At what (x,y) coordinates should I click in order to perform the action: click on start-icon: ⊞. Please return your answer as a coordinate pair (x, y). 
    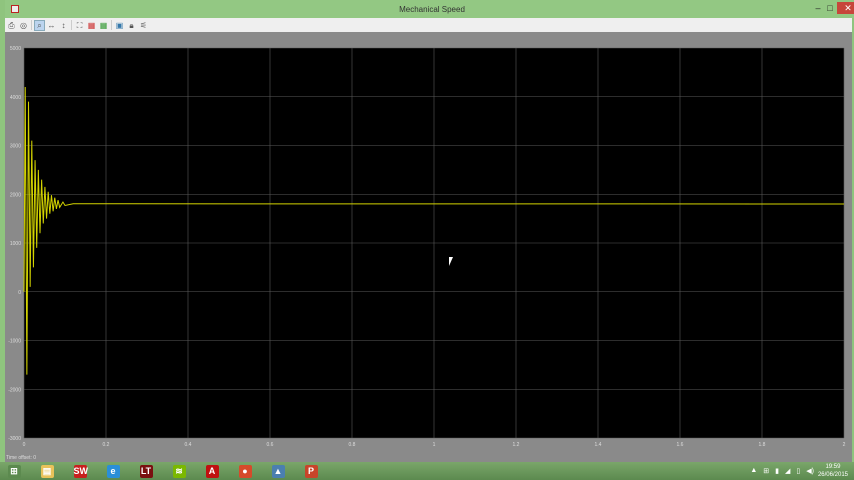
    Looking at the image, I should click on (14, 471).